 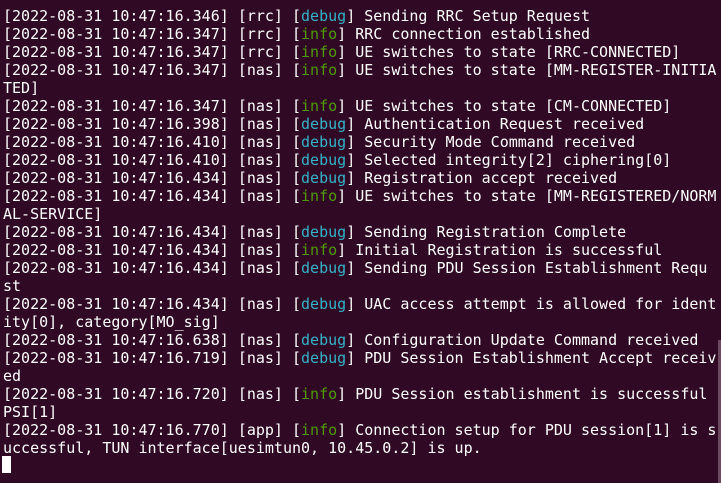 I want to click on log-message: RRC connection established, so click(x=473, y=34).